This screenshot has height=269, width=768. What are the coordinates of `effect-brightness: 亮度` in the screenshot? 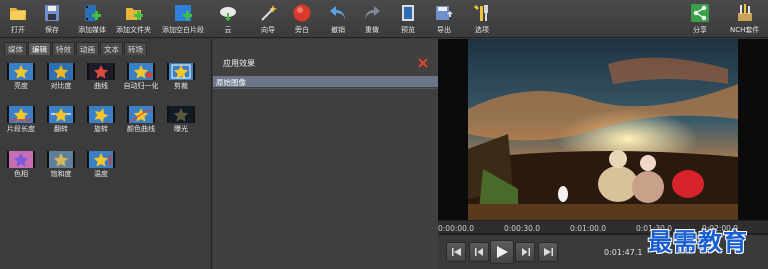 It's located at (21, 76).